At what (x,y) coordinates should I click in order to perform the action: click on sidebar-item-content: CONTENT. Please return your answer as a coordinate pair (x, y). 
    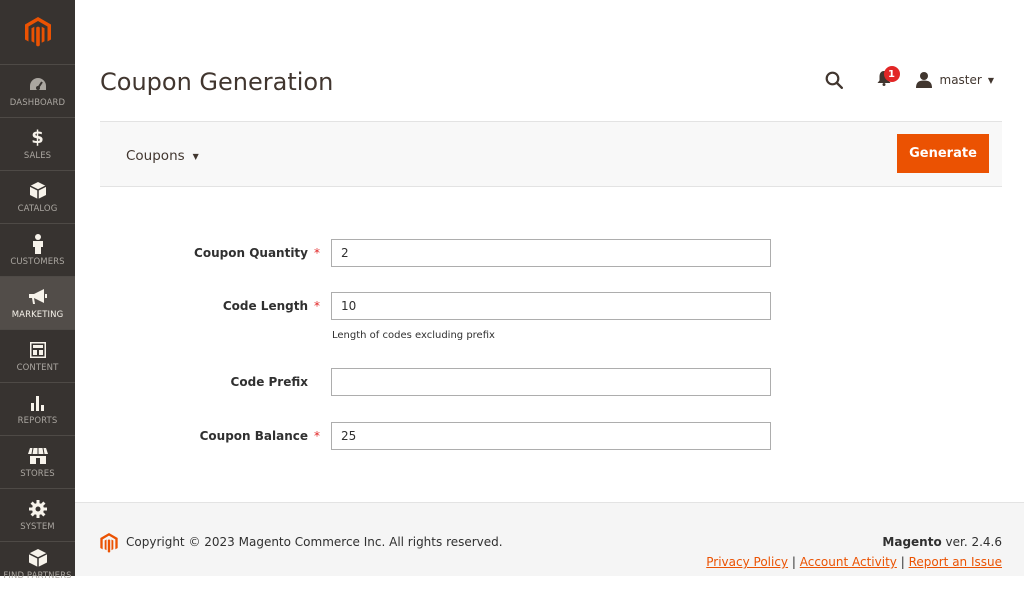
    Looking at the image, I should click on (37, 355).